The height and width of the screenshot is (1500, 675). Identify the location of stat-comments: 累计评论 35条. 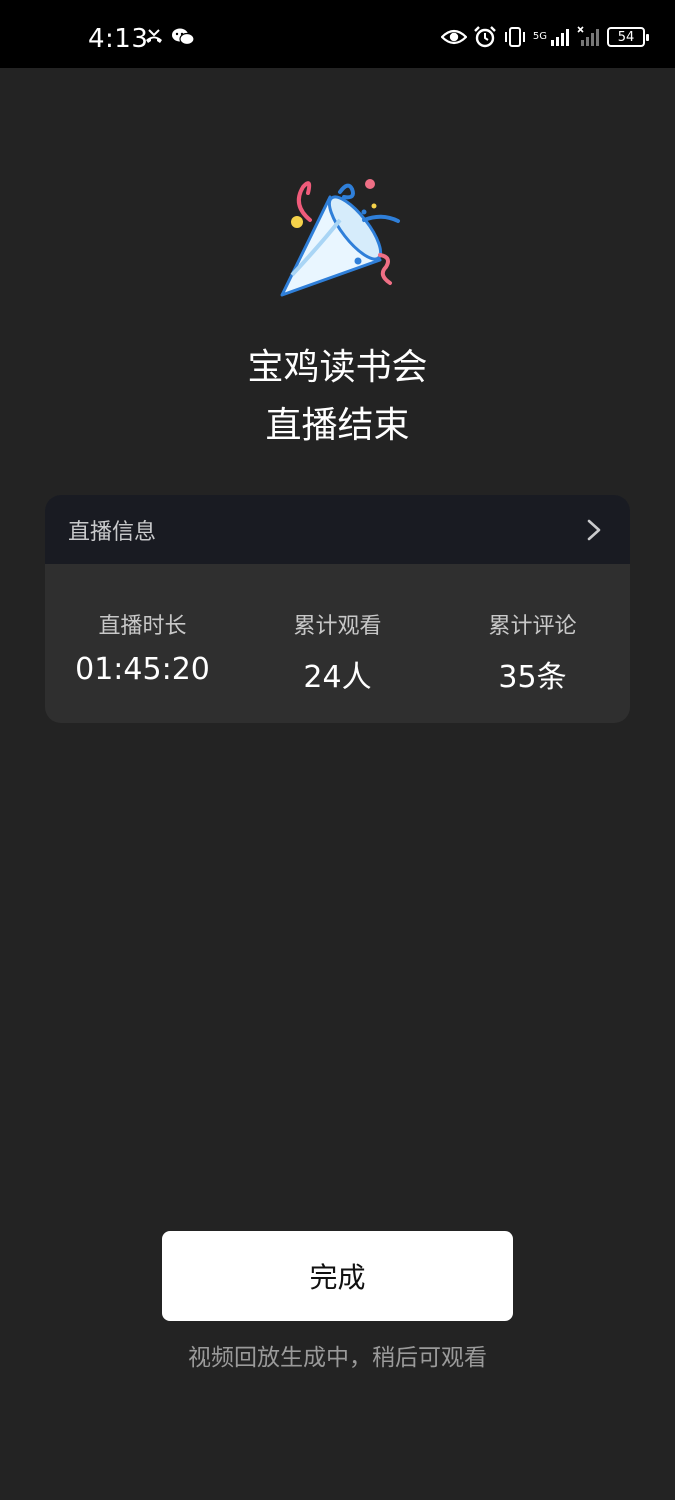
(532, 643).